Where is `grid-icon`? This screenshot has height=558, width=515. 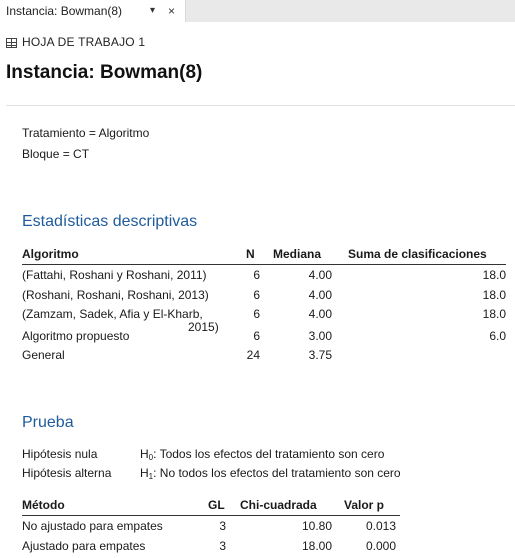
grid-icon is located at coordinates (11, 43).